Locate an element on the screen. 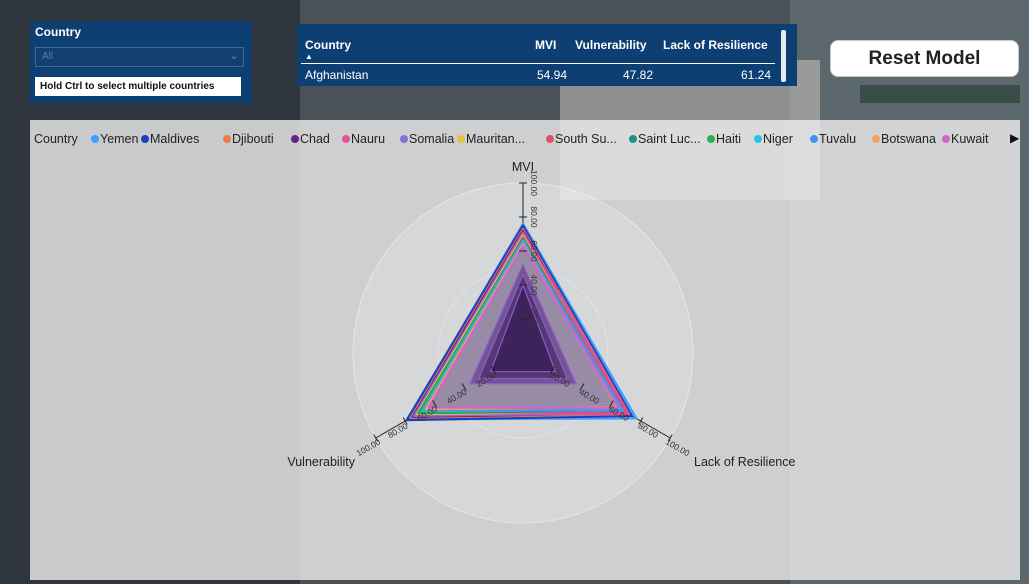 This screenshot has height=584, width=1029. tick-label: 80.00 is located at coordinates (534, 217).